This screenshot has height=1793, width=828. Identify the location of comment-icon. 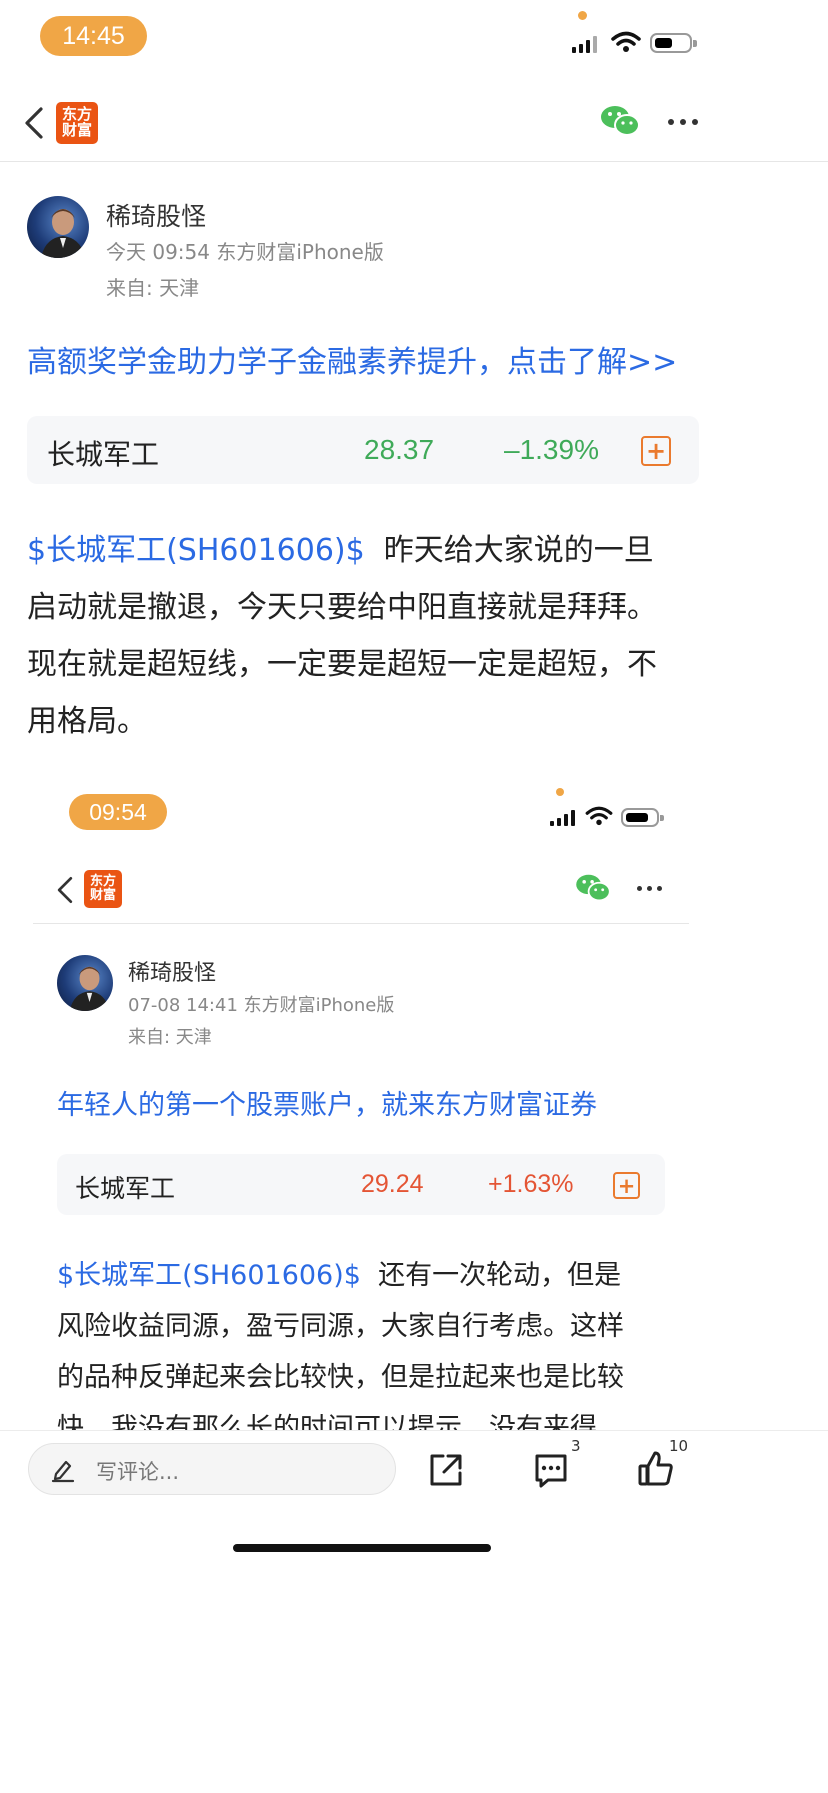
(551, 1471).